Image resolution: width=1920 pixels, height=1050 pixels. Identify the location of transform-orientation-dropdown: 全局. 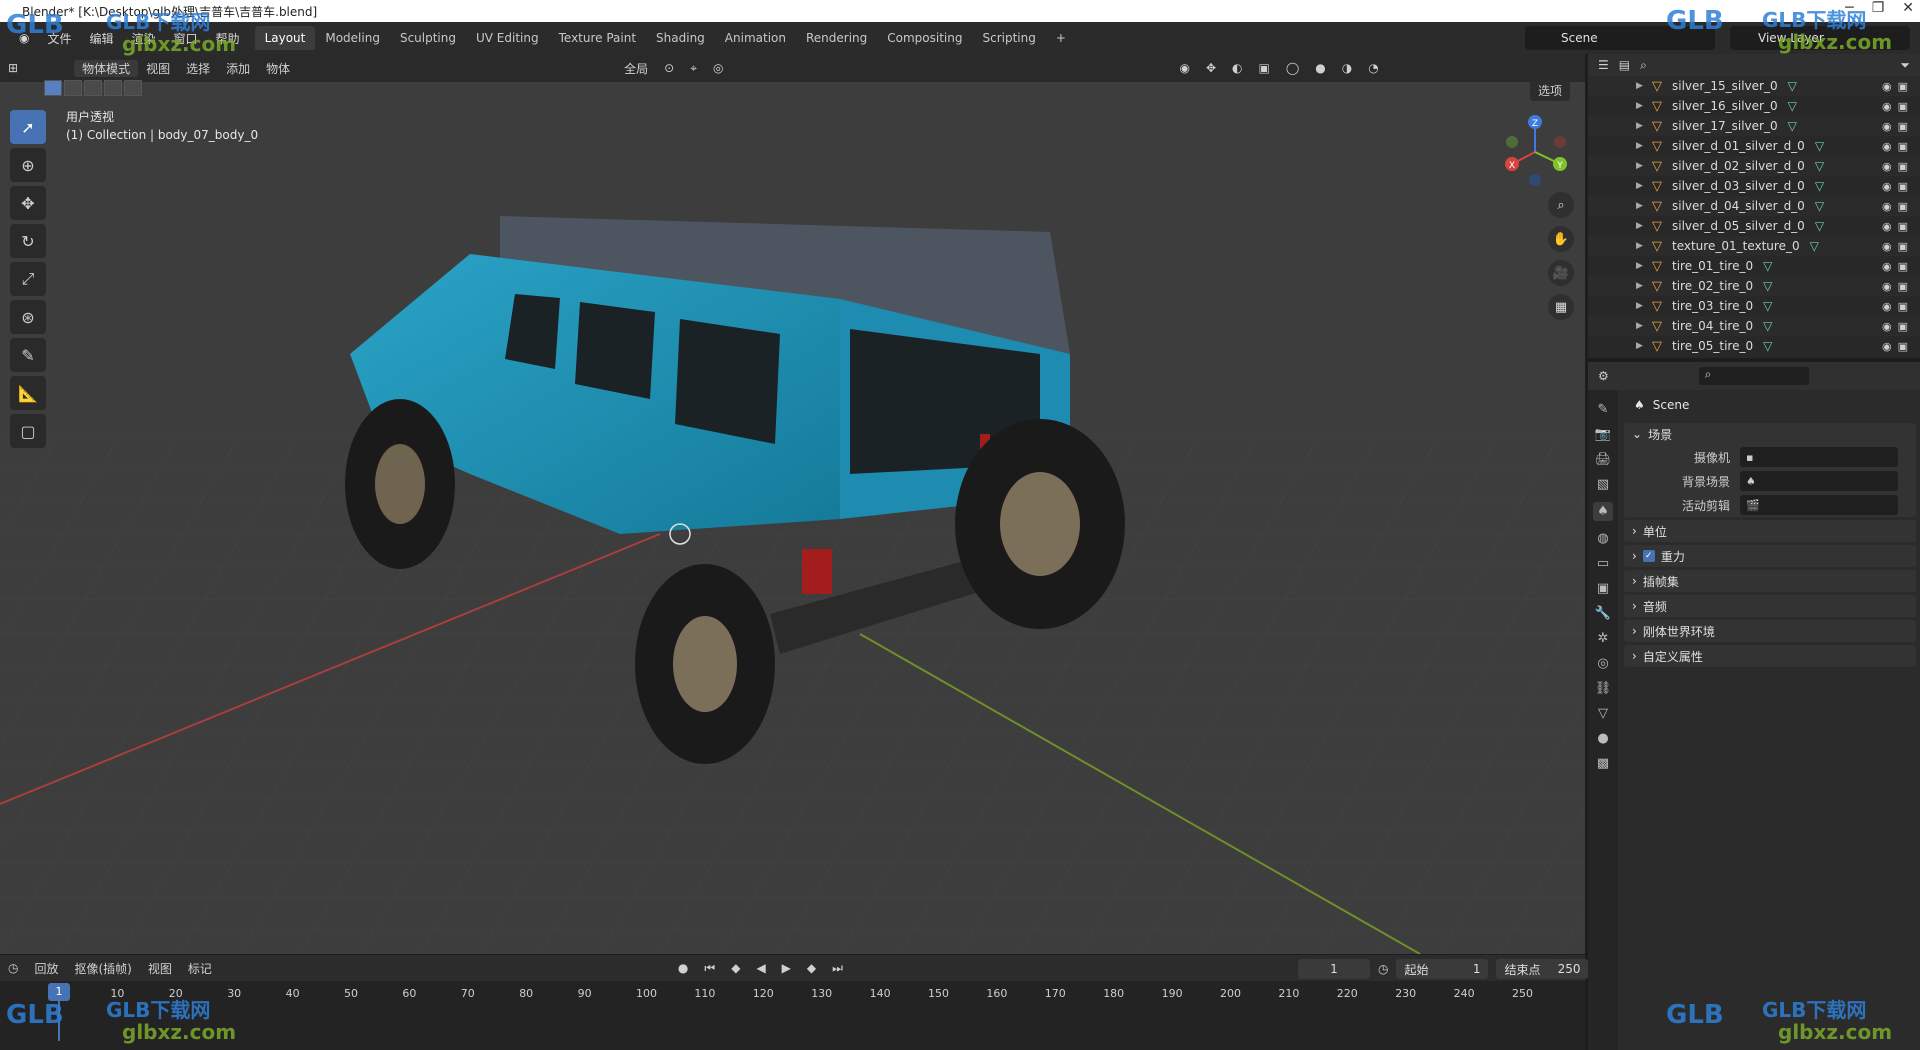
(636, 68).